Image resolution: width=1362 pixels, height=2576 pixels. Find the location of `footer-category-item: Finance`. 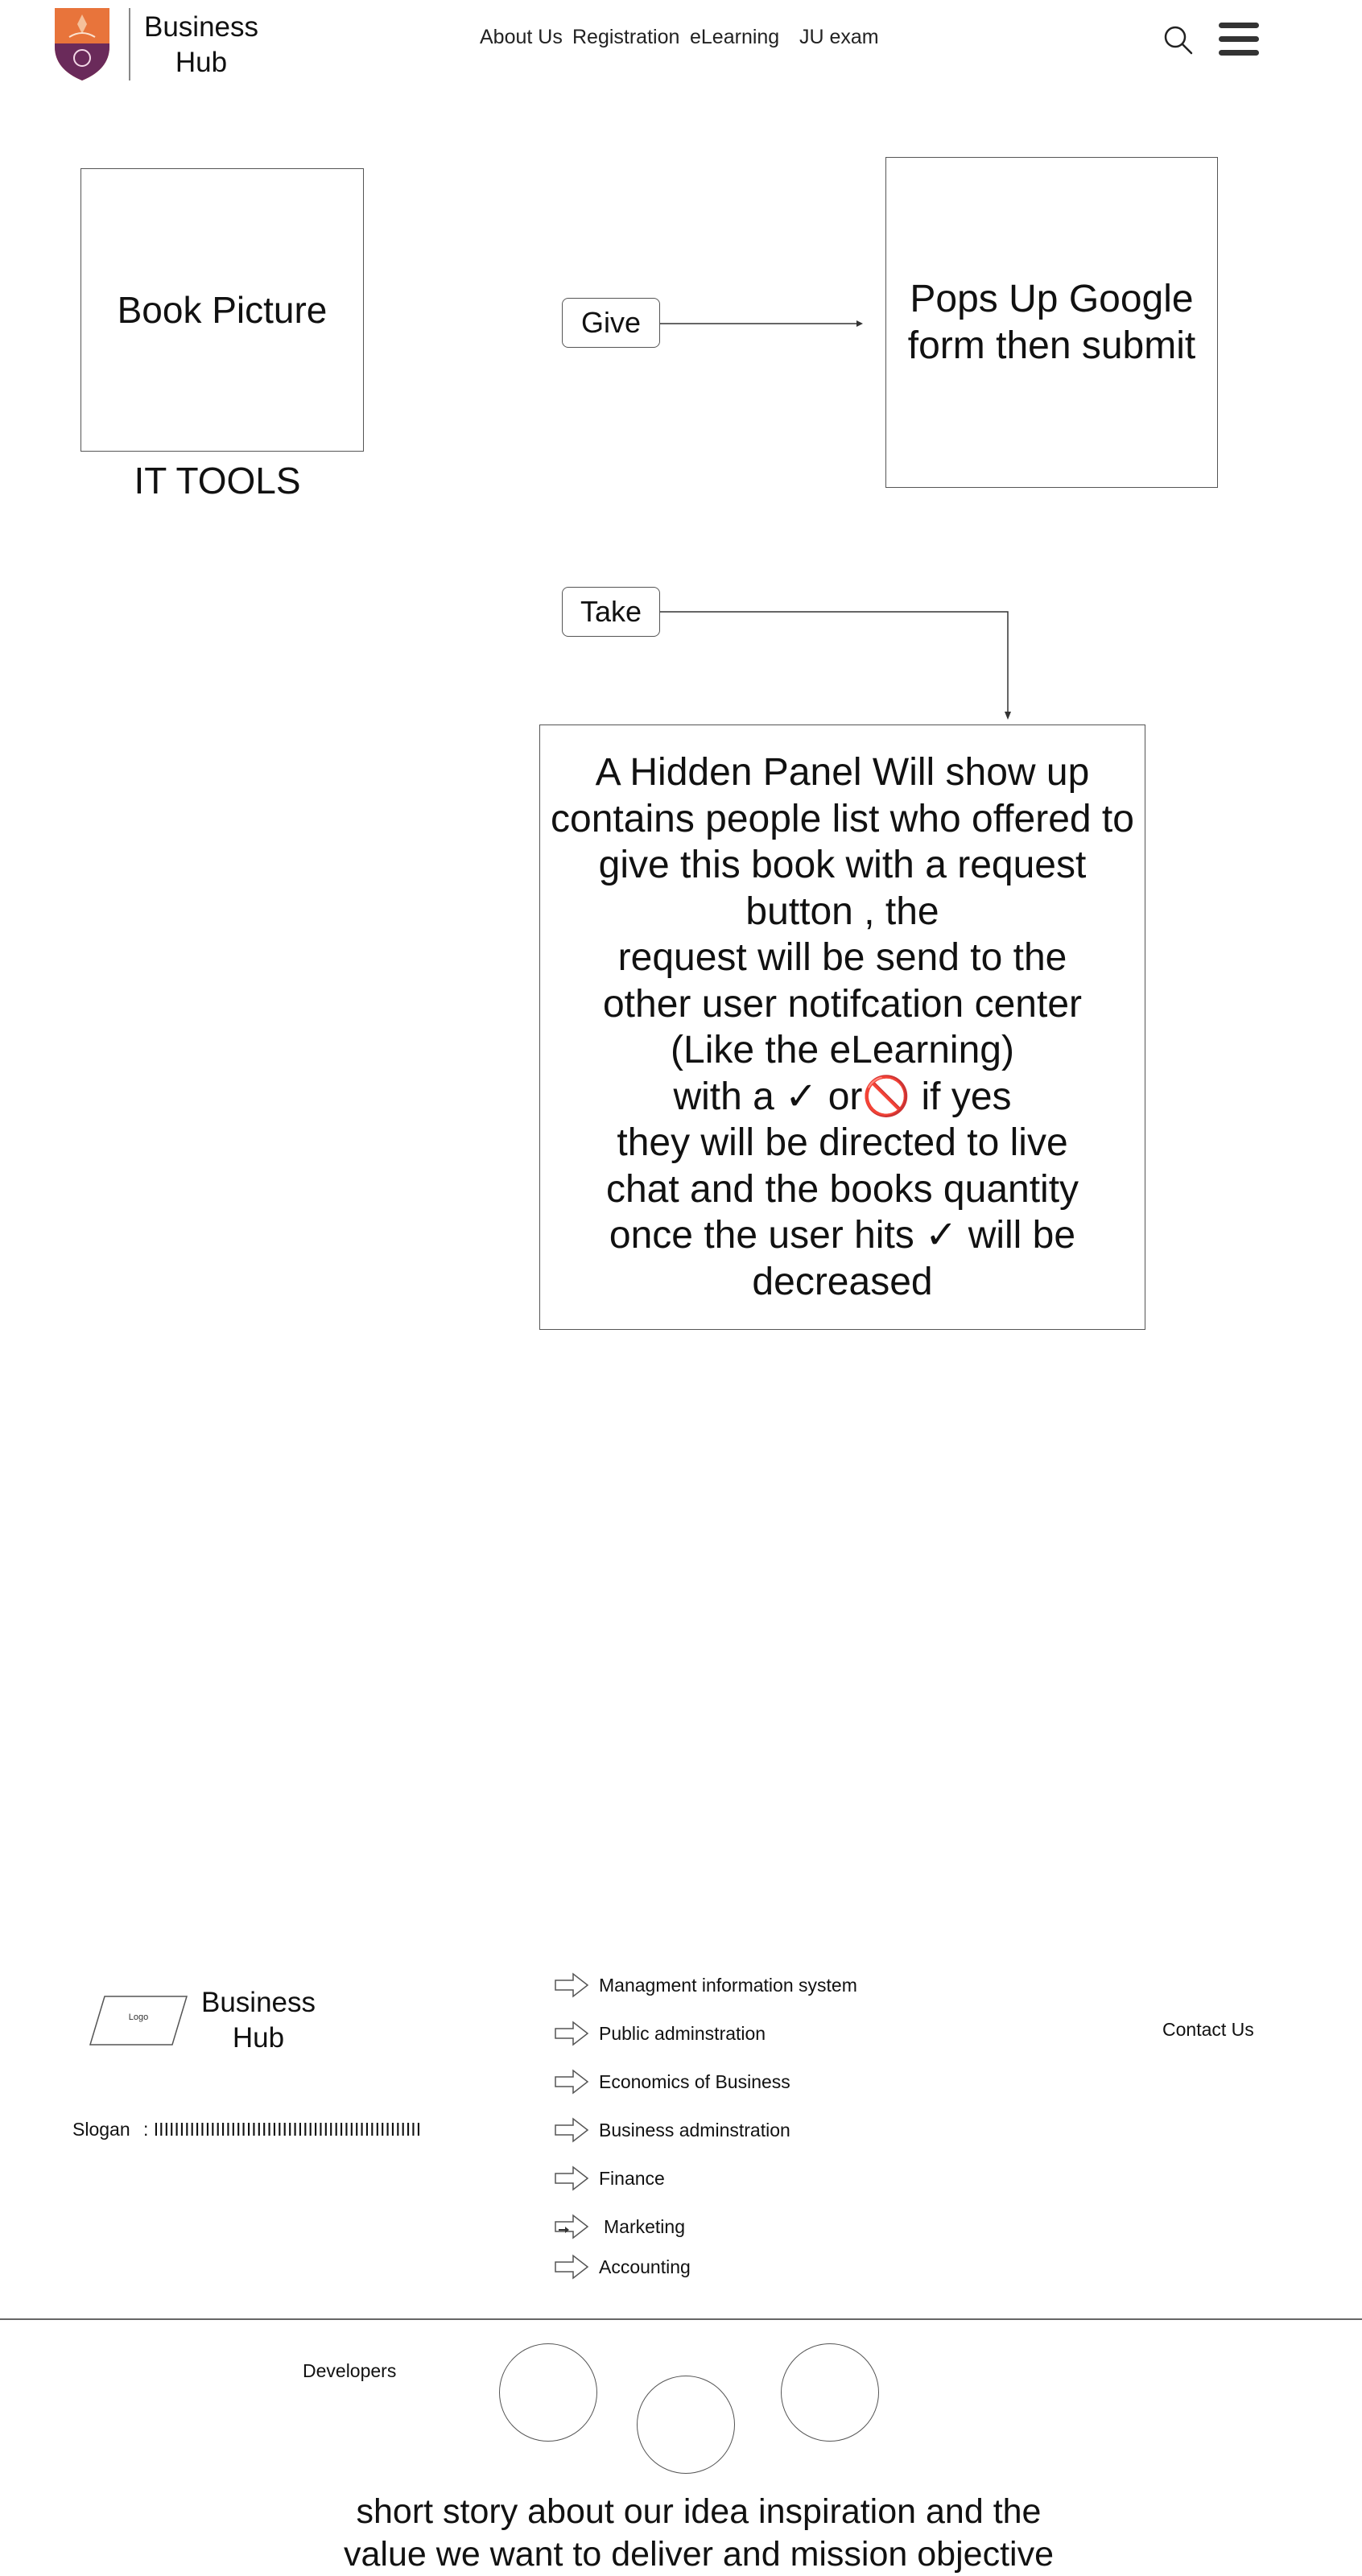

footer-category-item: Finance is located at coordinates (610, 2178).